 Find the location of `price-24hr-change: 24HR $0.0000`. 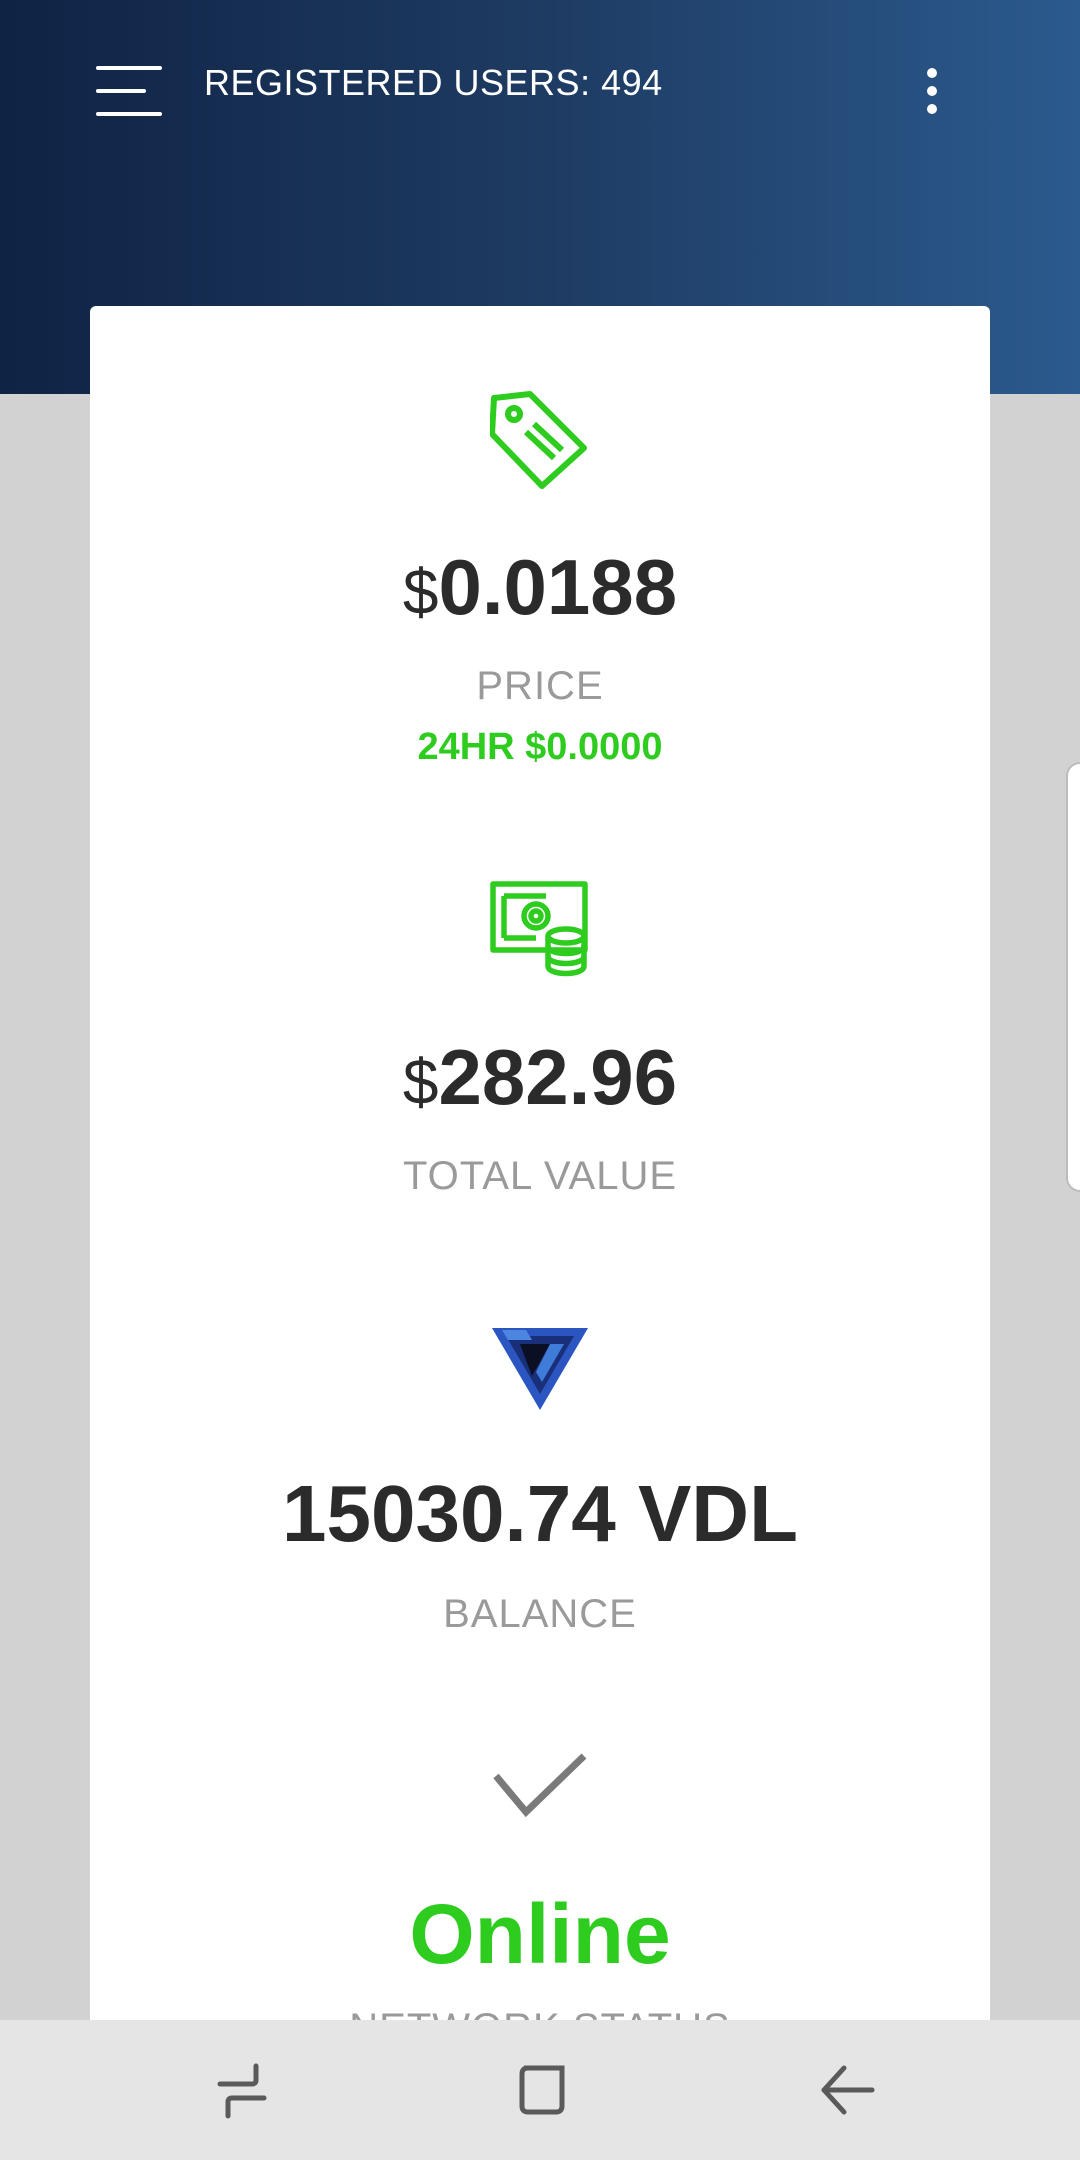

price-24hr-change: 24HR $0.0000 is located at coordinates (540, 747).